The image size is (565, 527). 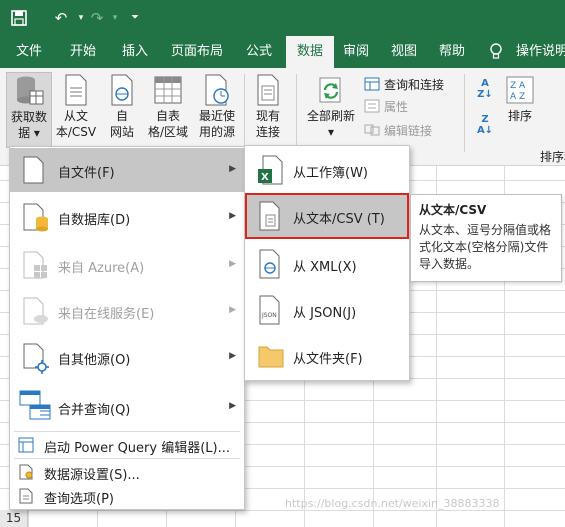 I want to click on queries-connections-label: 查询和连接, so click(x=414, y=85).